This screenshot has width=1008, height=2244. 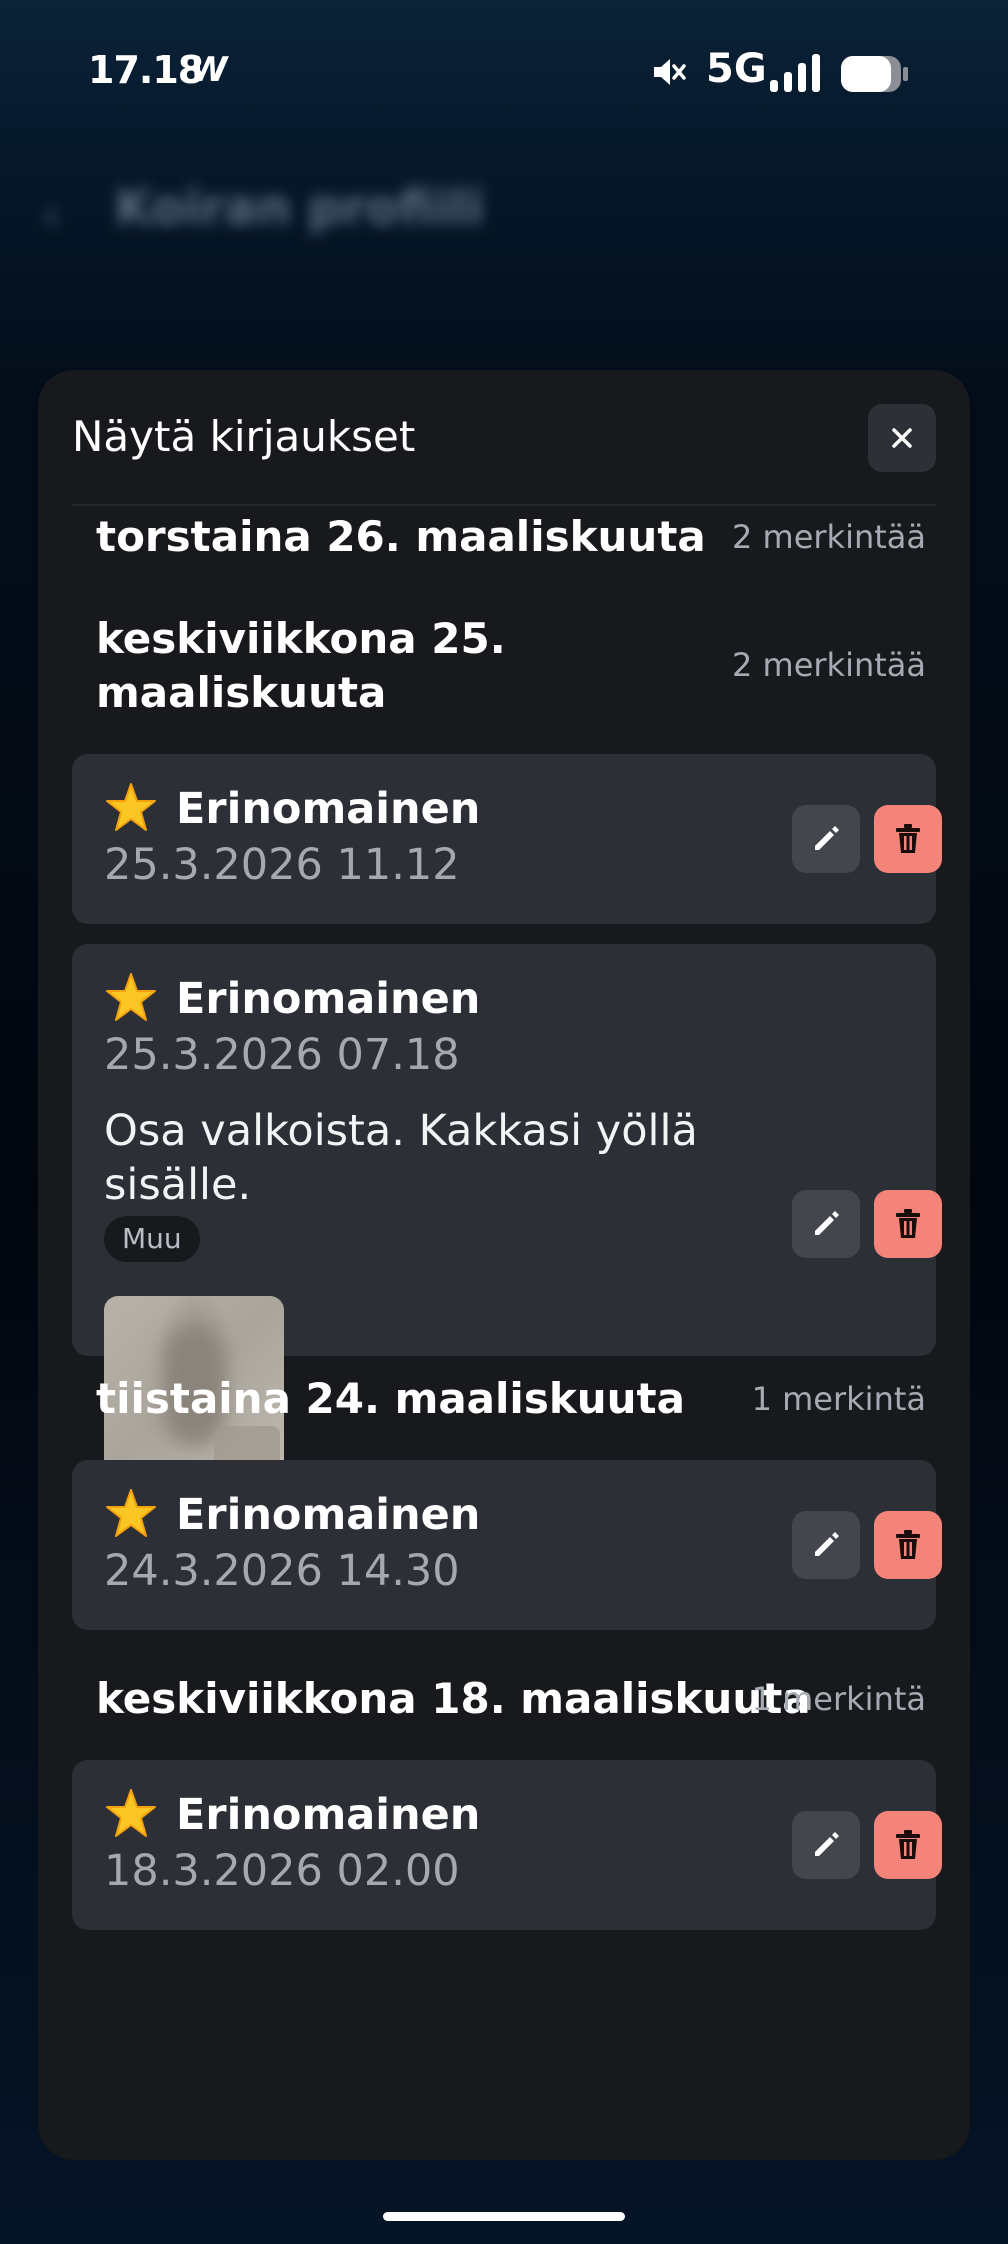 What do you see at coordinates (504, 505) in the screenshot?
I see `sheet-divider` at bounding box center [504, 505].